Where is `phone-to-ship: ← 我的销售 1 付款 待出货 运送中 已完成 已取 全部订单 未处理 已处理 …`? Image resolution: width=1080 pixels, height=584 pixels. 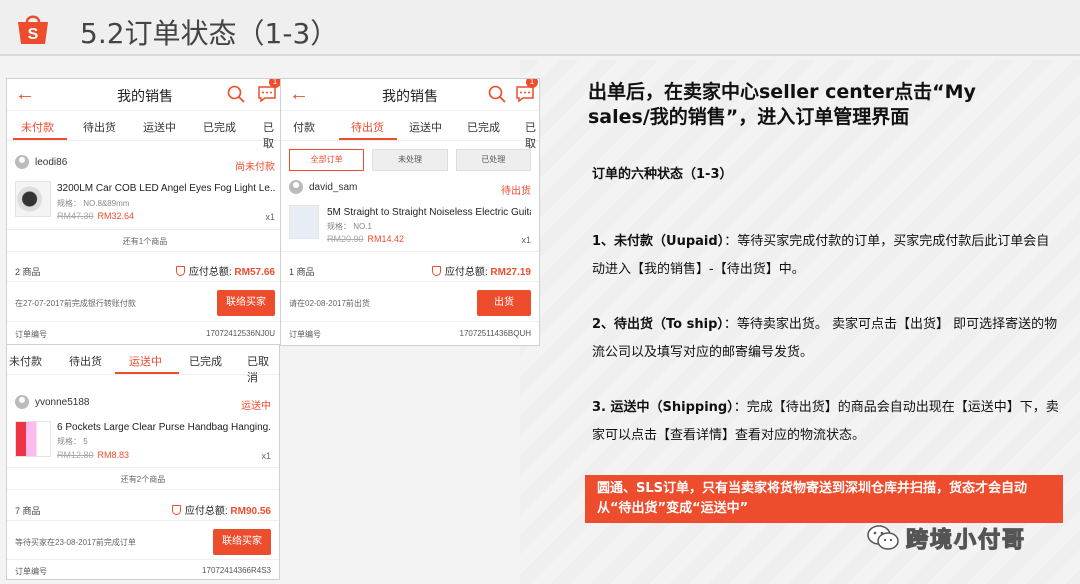 phone-to-ship: ← 我的销售 1 付款 待出货 运送中 已完成 已取 全部订单 未处理 已处理 … is located at coordinates (410, 212).